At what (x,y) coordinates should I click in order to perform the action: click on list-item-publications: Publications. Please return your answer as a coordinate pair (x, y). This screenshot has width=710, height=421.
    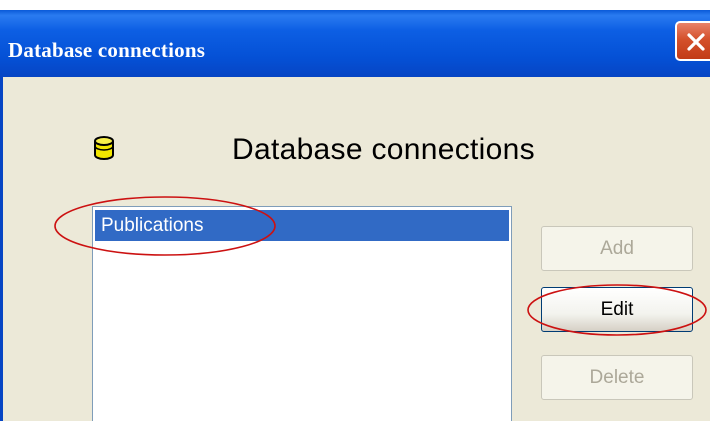
    Looking at the image, I should click on (302, 225).